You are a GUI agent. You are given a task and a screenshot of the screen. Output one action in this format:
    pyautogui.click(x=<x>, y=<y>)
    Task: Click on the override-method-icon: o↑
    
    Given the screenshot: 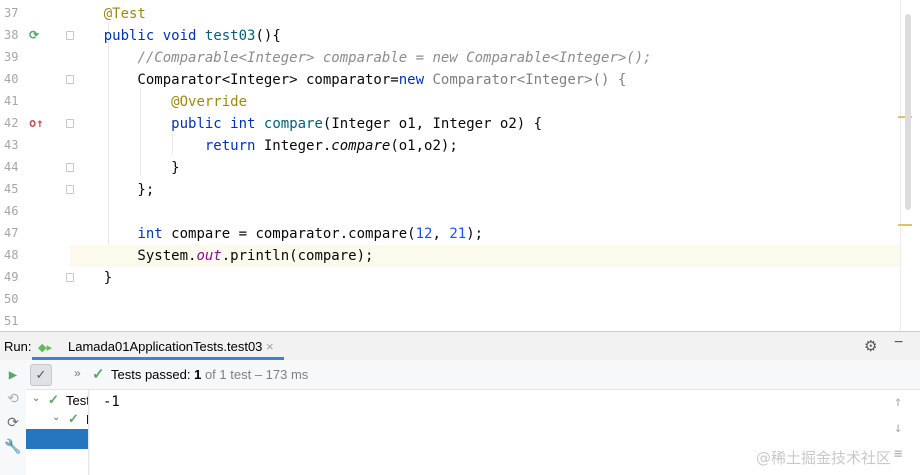 What is the action you would take?
    pyautogui.click(x=37, y=124)
    